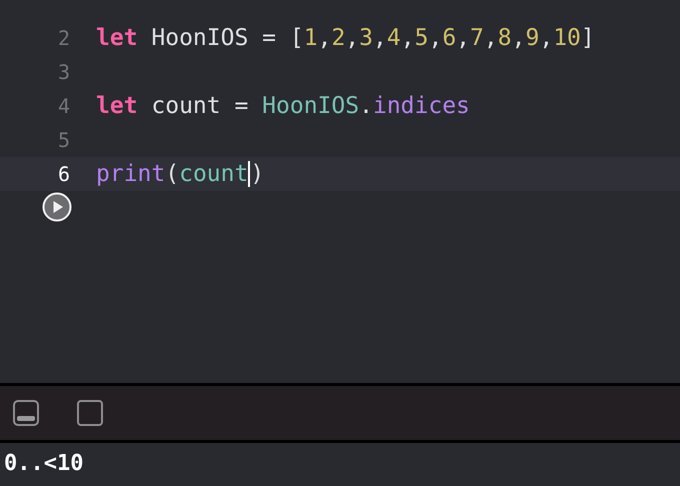 Image resolution: width=680 pixels, height=486 pixels. What do you see at coordinates (338, 38) in the screenshot?
I see `code-token: 2` at bounding box center [338, 38].